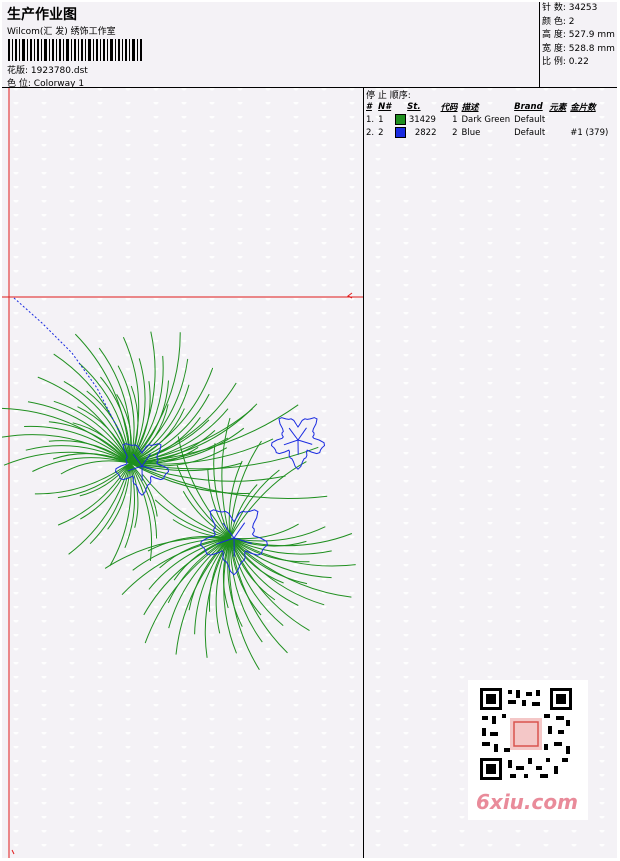 This screenshot has height=861, width=620. What do you see at coordinates (583, 107) in the screenshot?
I see `col-sequins: 金片数` at bounding box center [583, 107].